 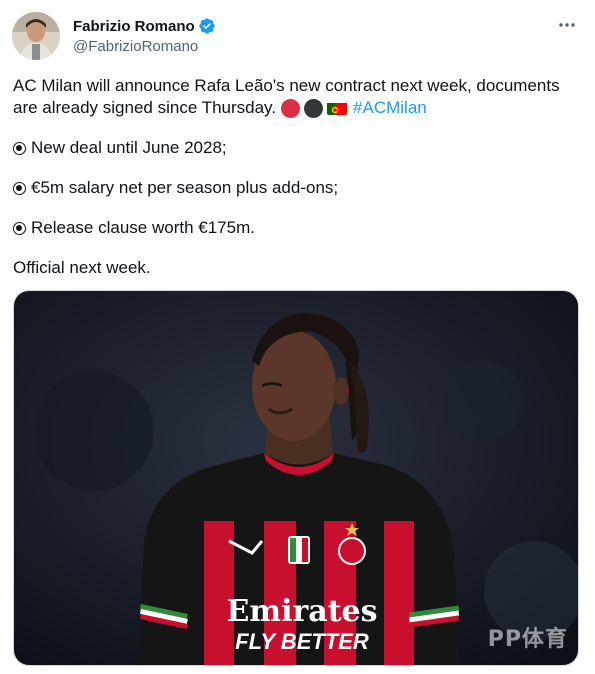 What do you see at coordinates (298, 148) in the screenshot?
I see `bullet-item: New deal until June 2028;` at bounding box center [298, 148].